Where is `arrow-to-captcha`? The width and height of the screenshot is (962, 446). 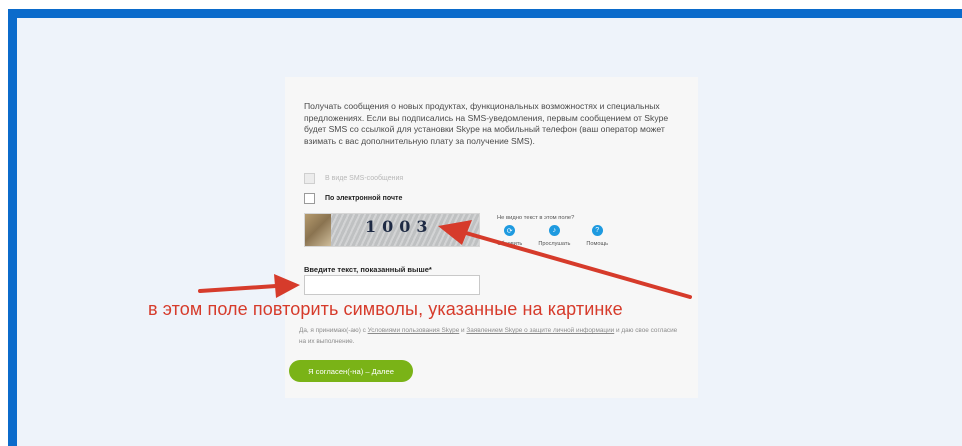
arrow-to-captcha is located at coordinates (578, 265).